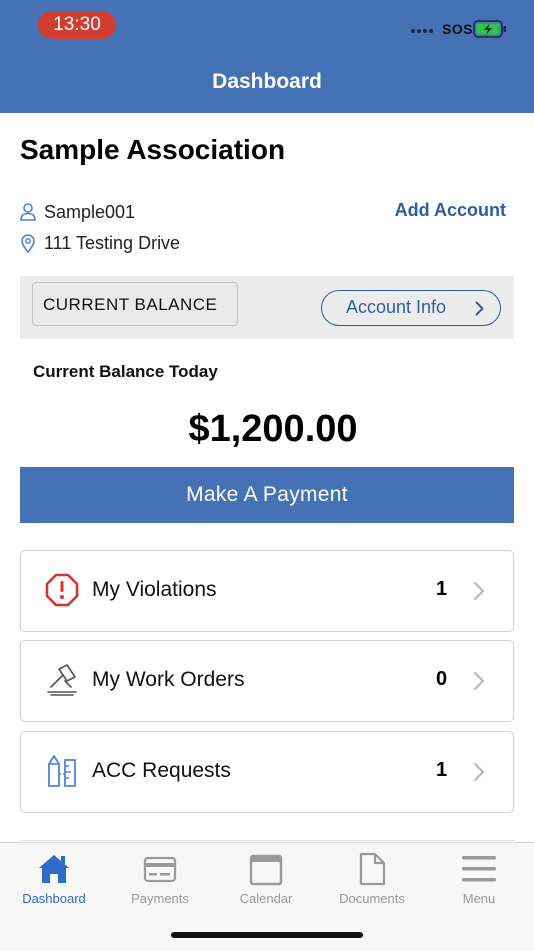 This screenshot has width=534, height=951. Describe the element at coordinates (267, 307) in the screenshot. I see `balance-selector-bar: CURRENT BALANCE Account Info` at that location.